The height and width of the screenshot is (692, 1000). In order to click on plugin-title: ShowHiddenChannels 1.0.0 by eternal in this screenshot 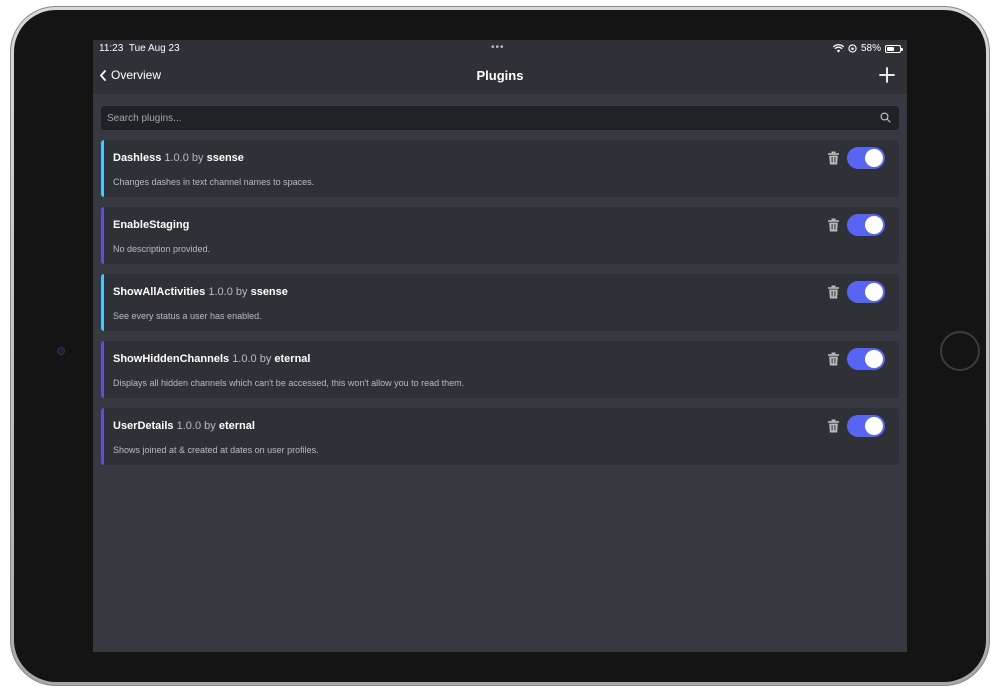, I will do `click(211, 359)`.